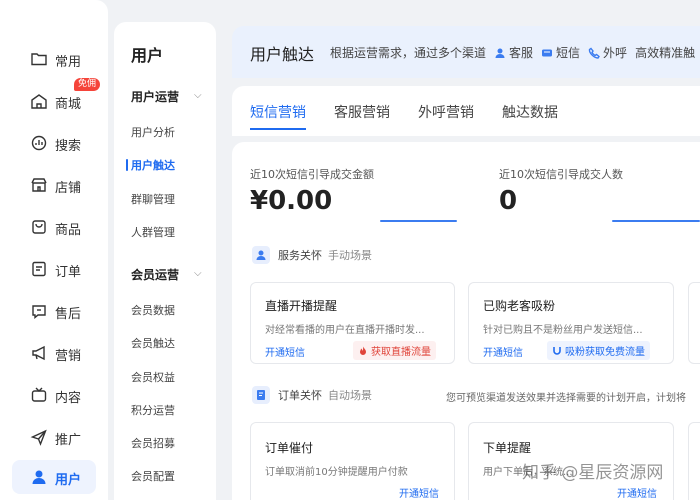  Describe the element at coordinates (54, 311) in the screenshot. I see `nav-item-after-sales: 售后` at that location.